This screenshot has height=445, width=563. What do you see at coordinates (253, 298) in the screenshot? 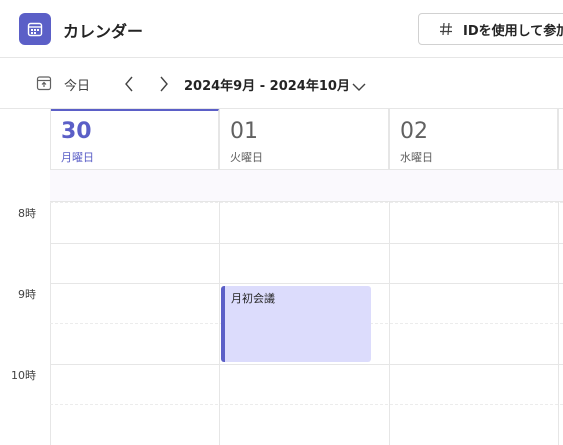
I see `event-title: 月初会議` at bounding box center [253, 298].